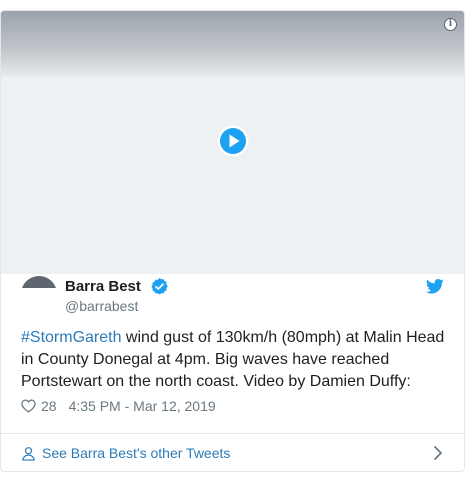 Image resolution: width=465 pixels, height=483 pixels. What do you see at coordinates (28, 453) in the screenshot?
I see `person-icon` at bounding box center [28, 453].